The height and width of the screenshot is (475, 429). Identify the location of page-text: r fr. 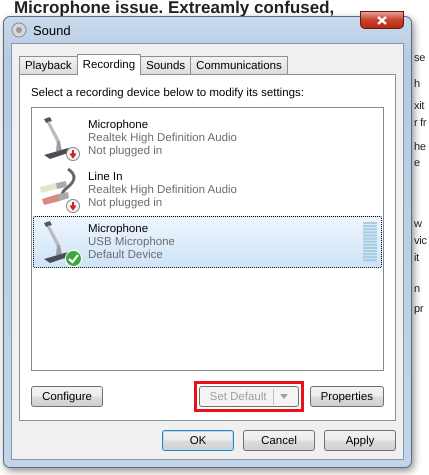
(420, 123).